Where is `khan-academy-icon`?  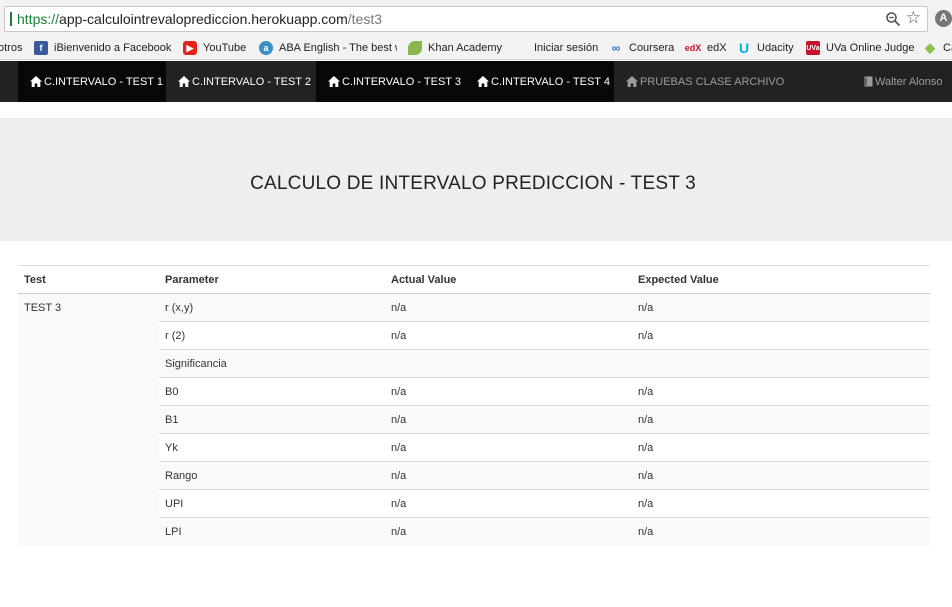 khan-academy-icon is located at coordinates (415, 48).